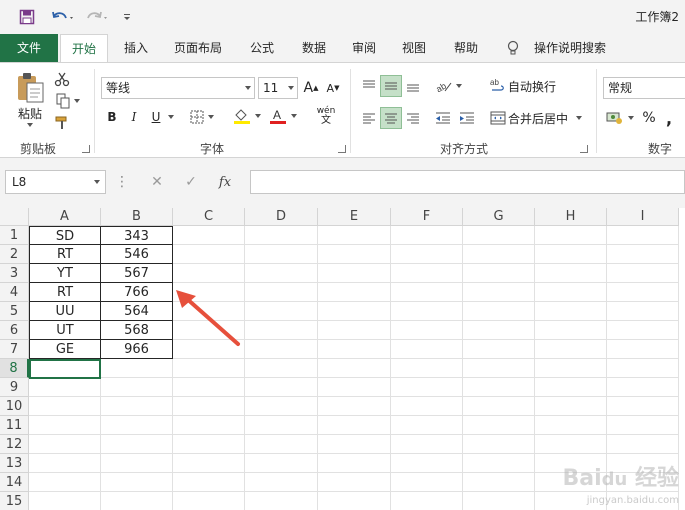 The width and height of the screenshot is (685, 510). I want to click on redo-icon, so click(97, 17).